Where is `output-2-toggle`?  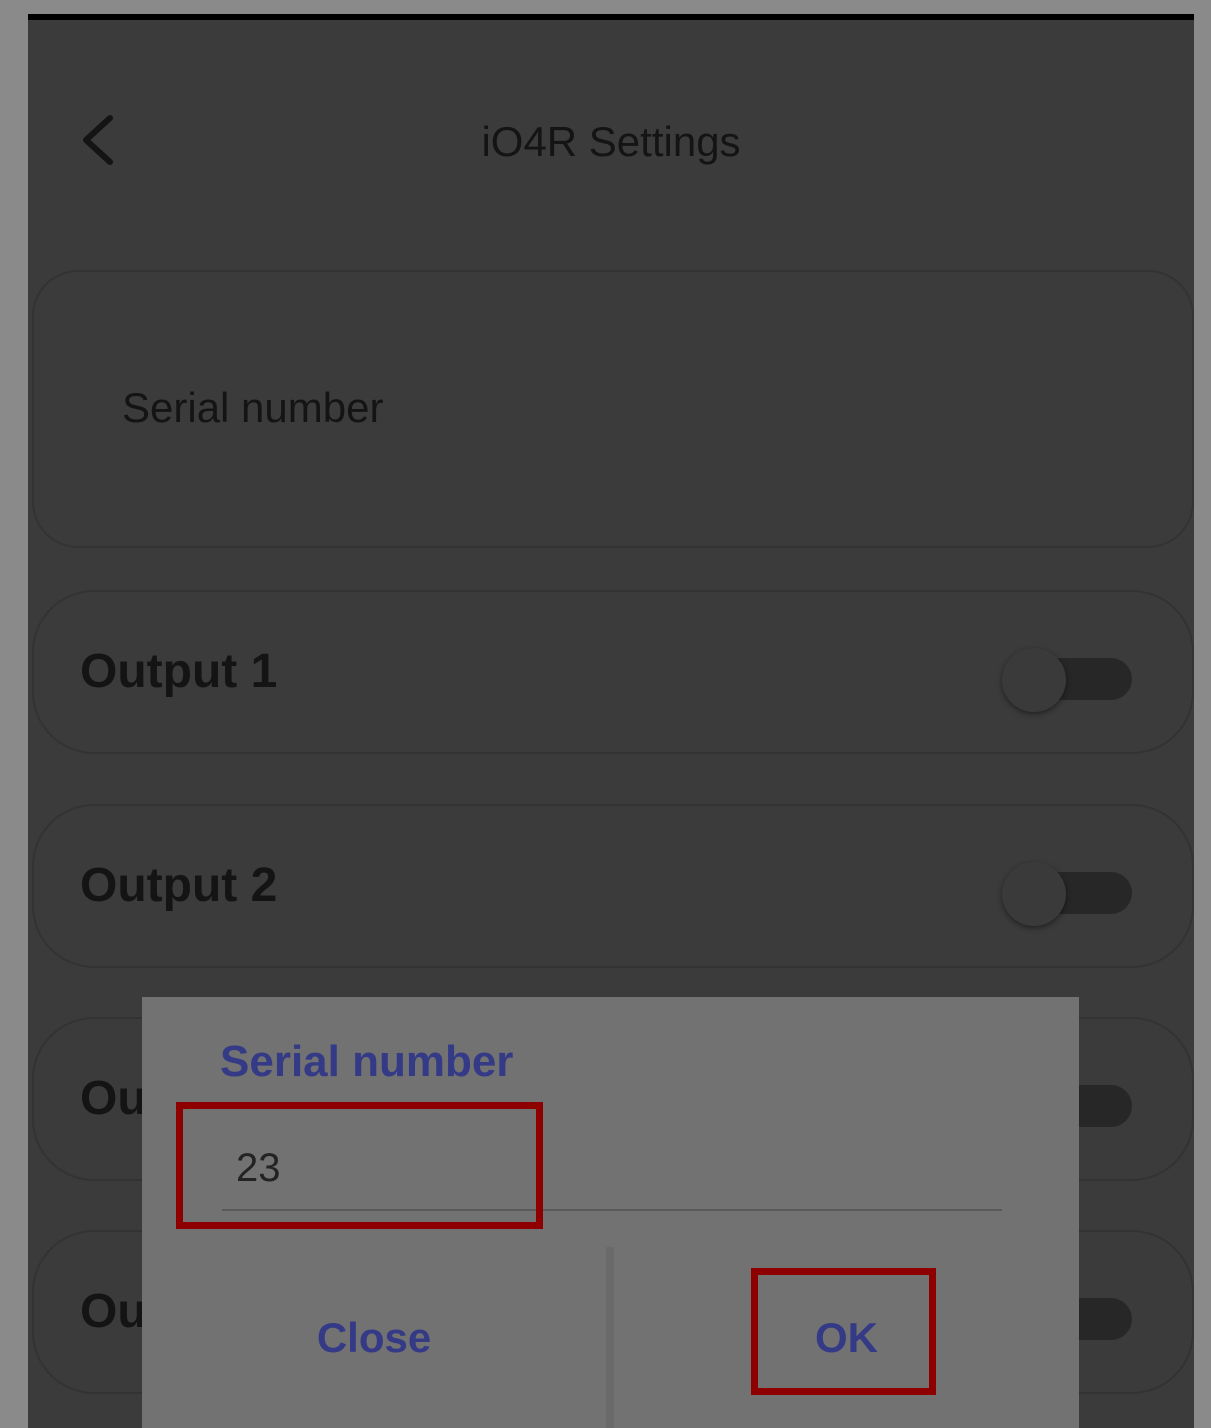 output-2-toggle is located at coordinates (1067, 894).